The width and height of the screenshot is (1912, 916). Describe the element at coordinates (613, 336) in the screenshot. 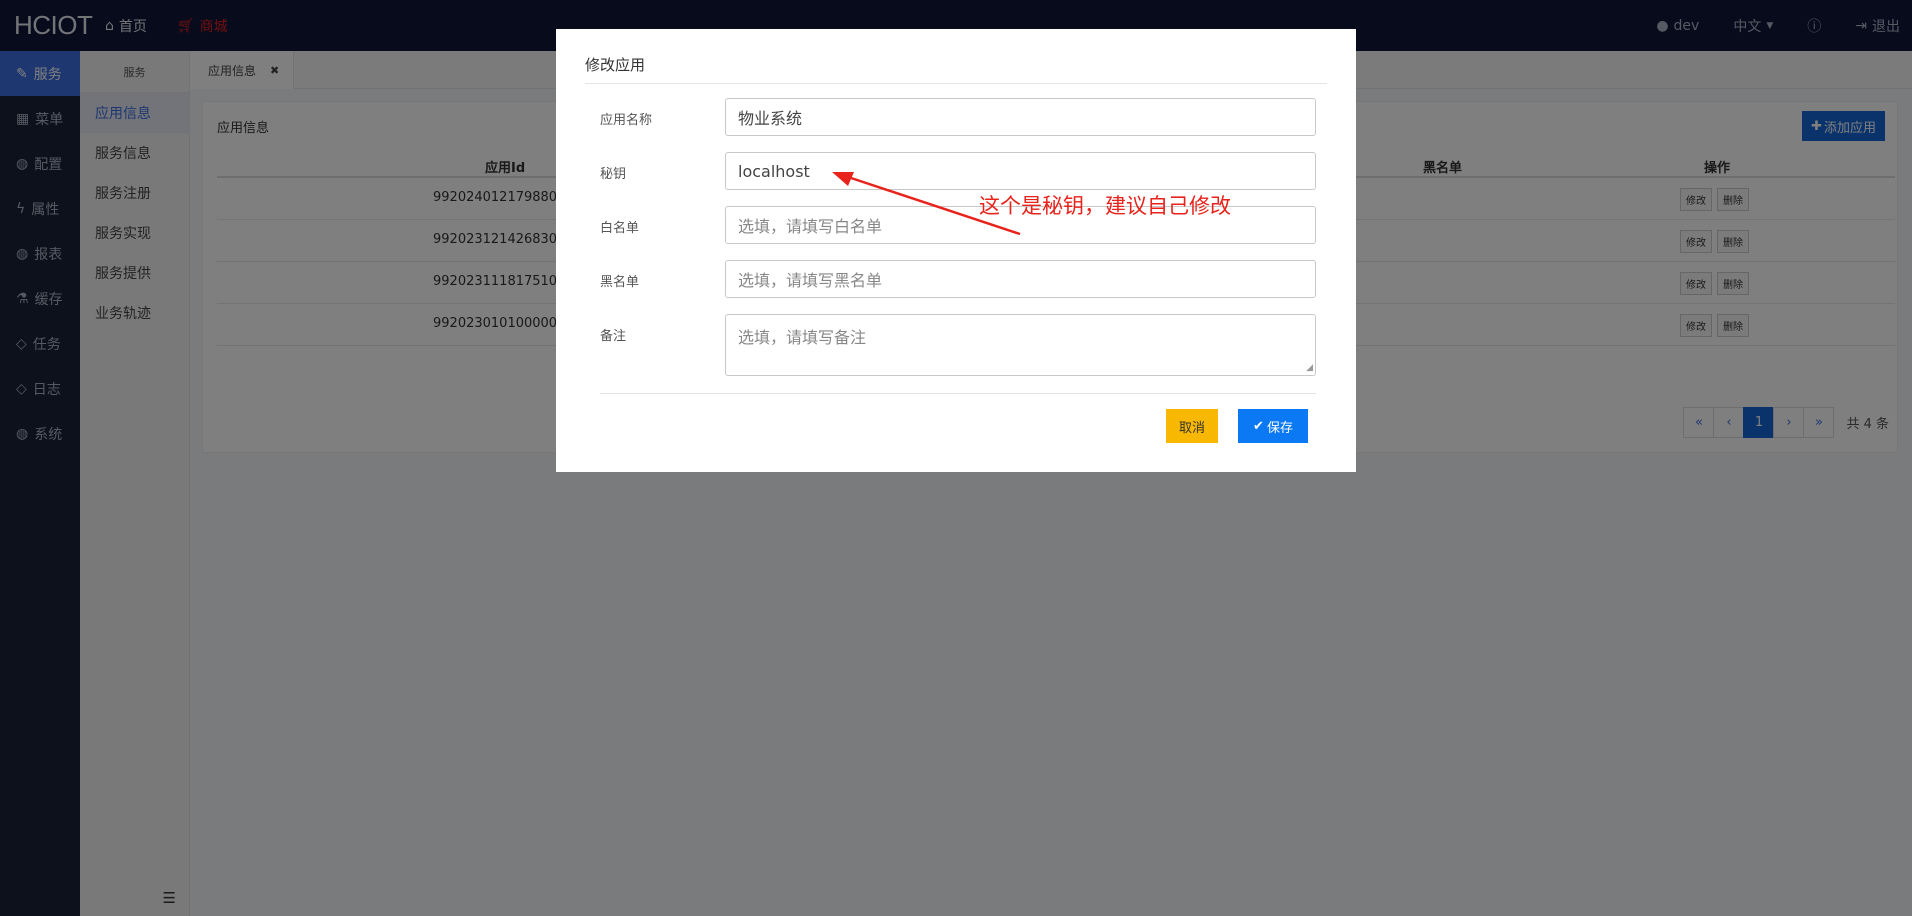

I see `remark-label: 备注` at that location.